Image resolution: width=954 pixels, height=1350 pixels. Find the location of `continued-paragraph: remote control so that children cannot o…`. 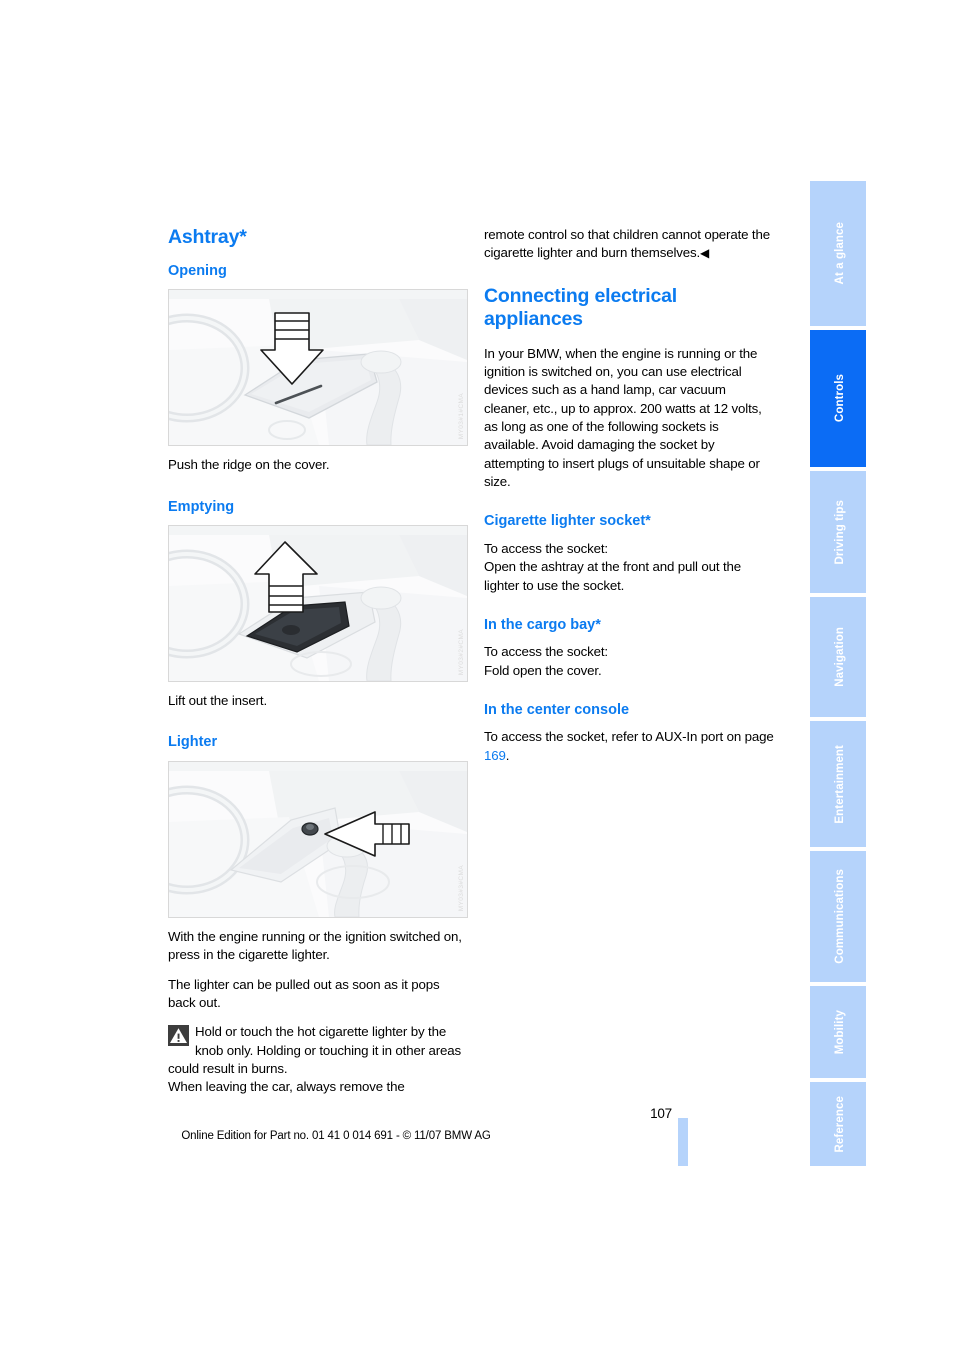

continued-paragraph: remote control so that children cannot o… is located at coordinates (629, 244).